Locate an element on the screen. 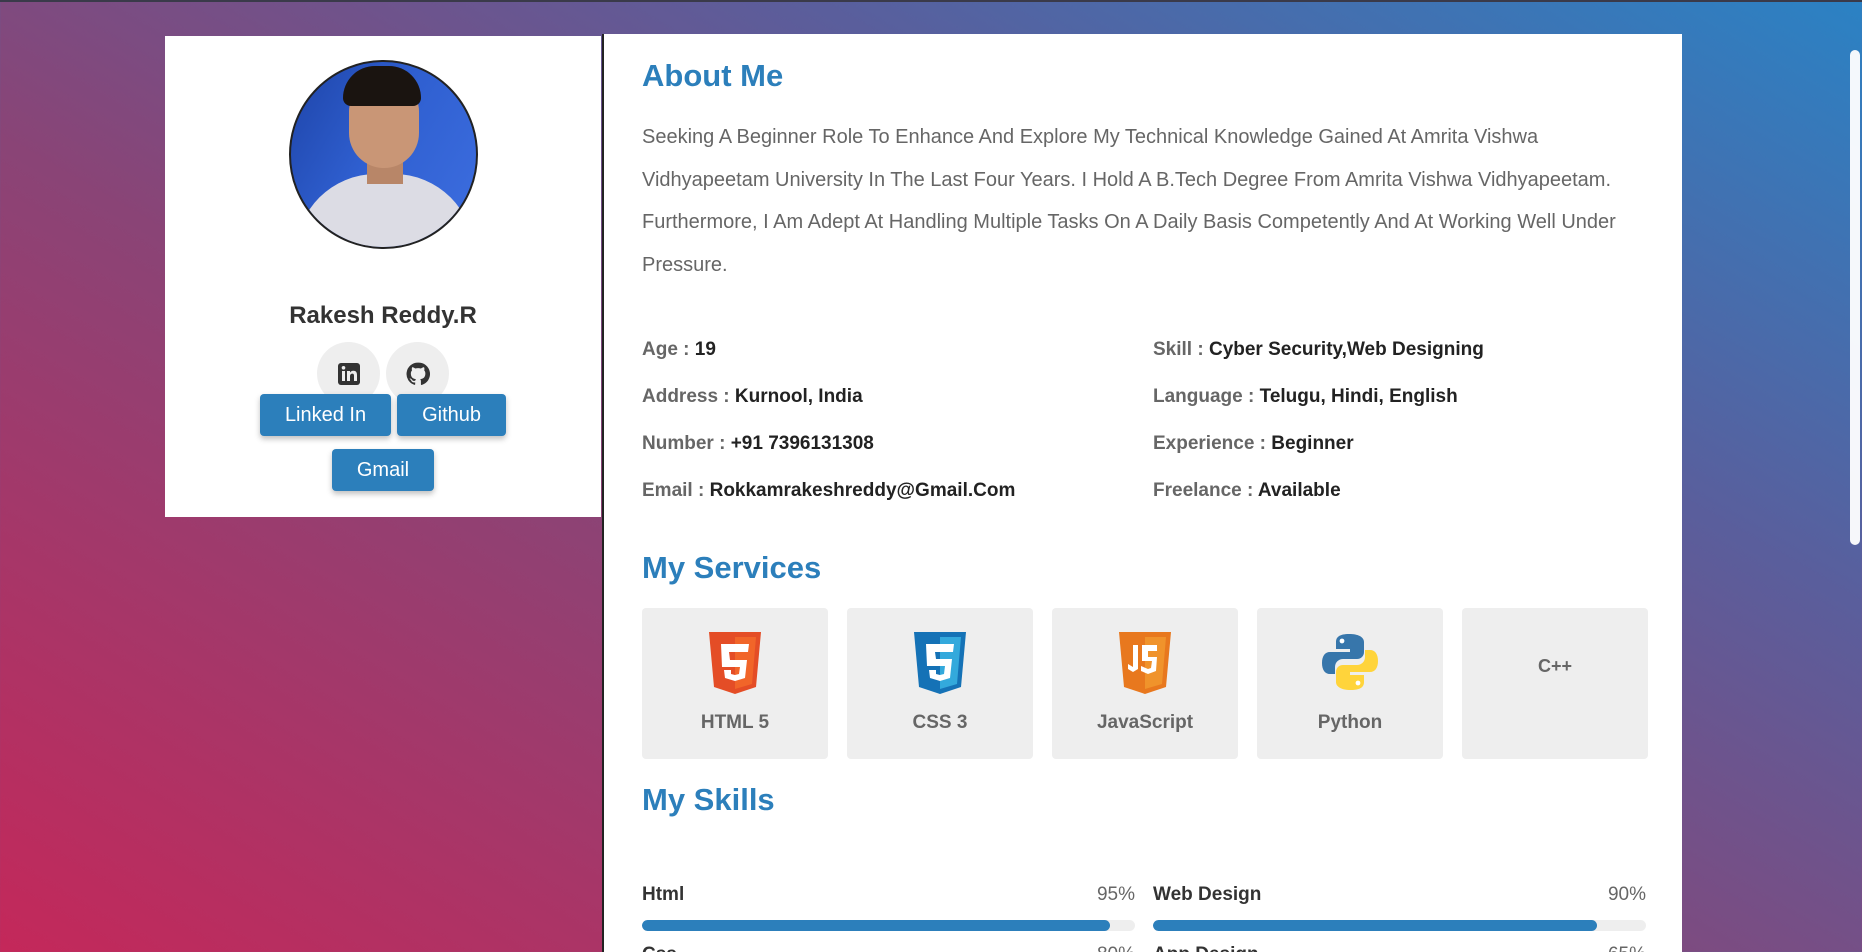 The image size is (1862, 952). info-experience: Experience : Beginner is located at coordinates (1253, 443).